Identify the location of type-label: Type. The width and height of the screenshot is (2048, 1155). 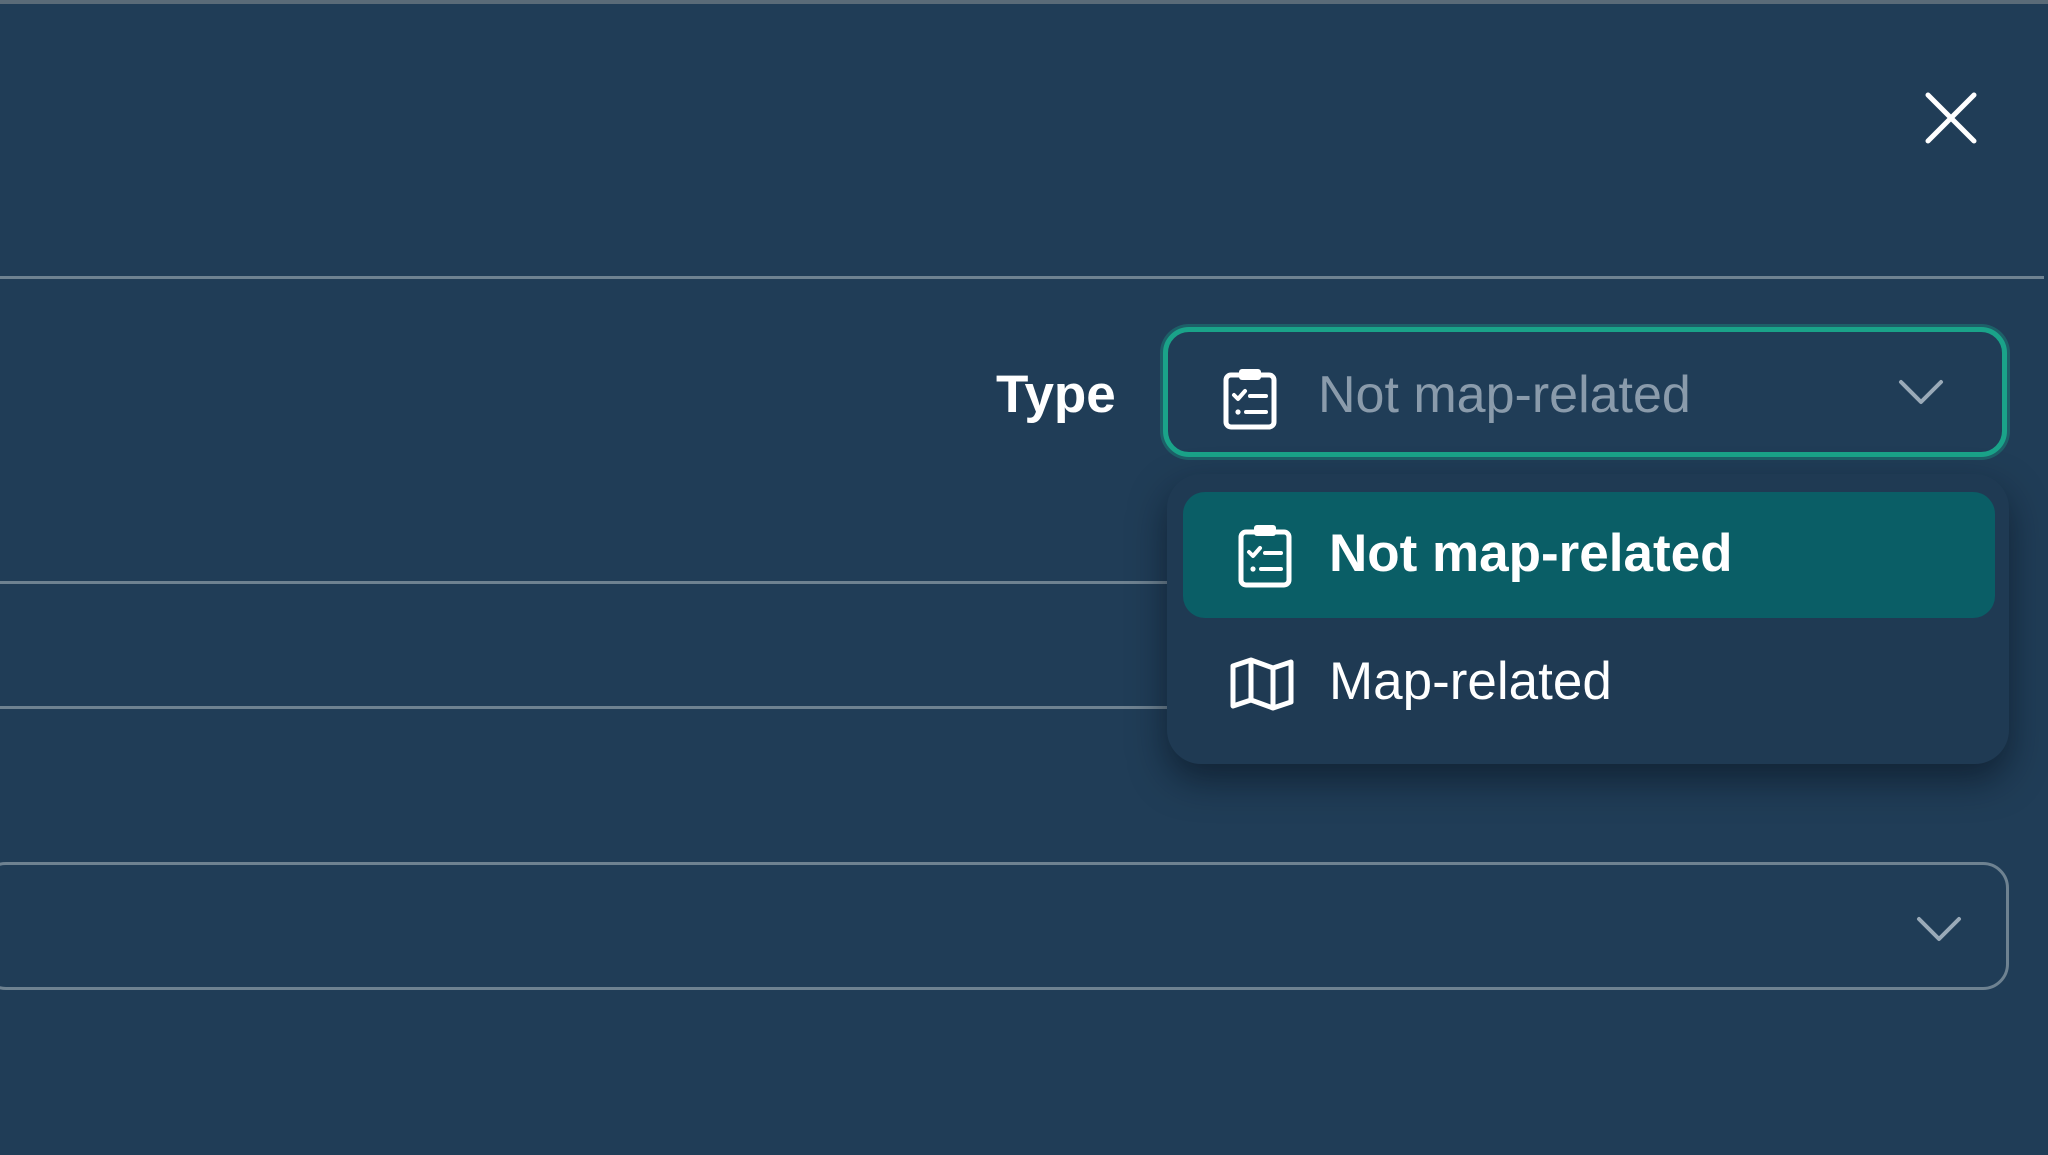
(1056, 394).